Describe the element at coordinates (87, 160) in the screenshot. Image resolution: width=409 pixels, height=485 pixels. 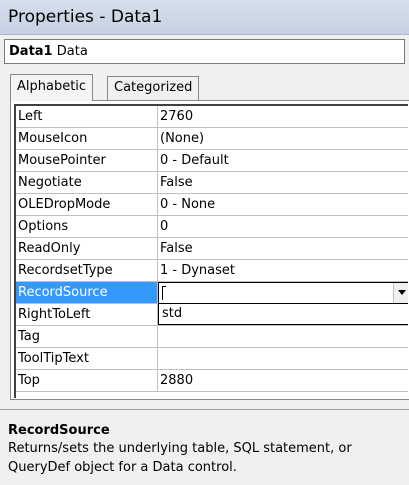
I see `property-name: MousePointer` at that location.